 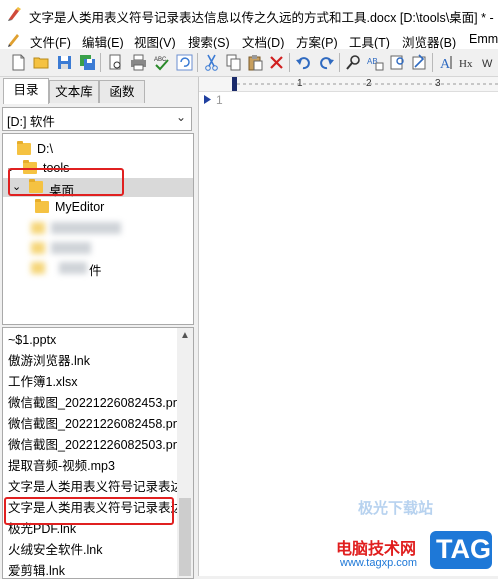 I want to click on toolbar: ABC AB A Hx W, so click(x=249, y=63).